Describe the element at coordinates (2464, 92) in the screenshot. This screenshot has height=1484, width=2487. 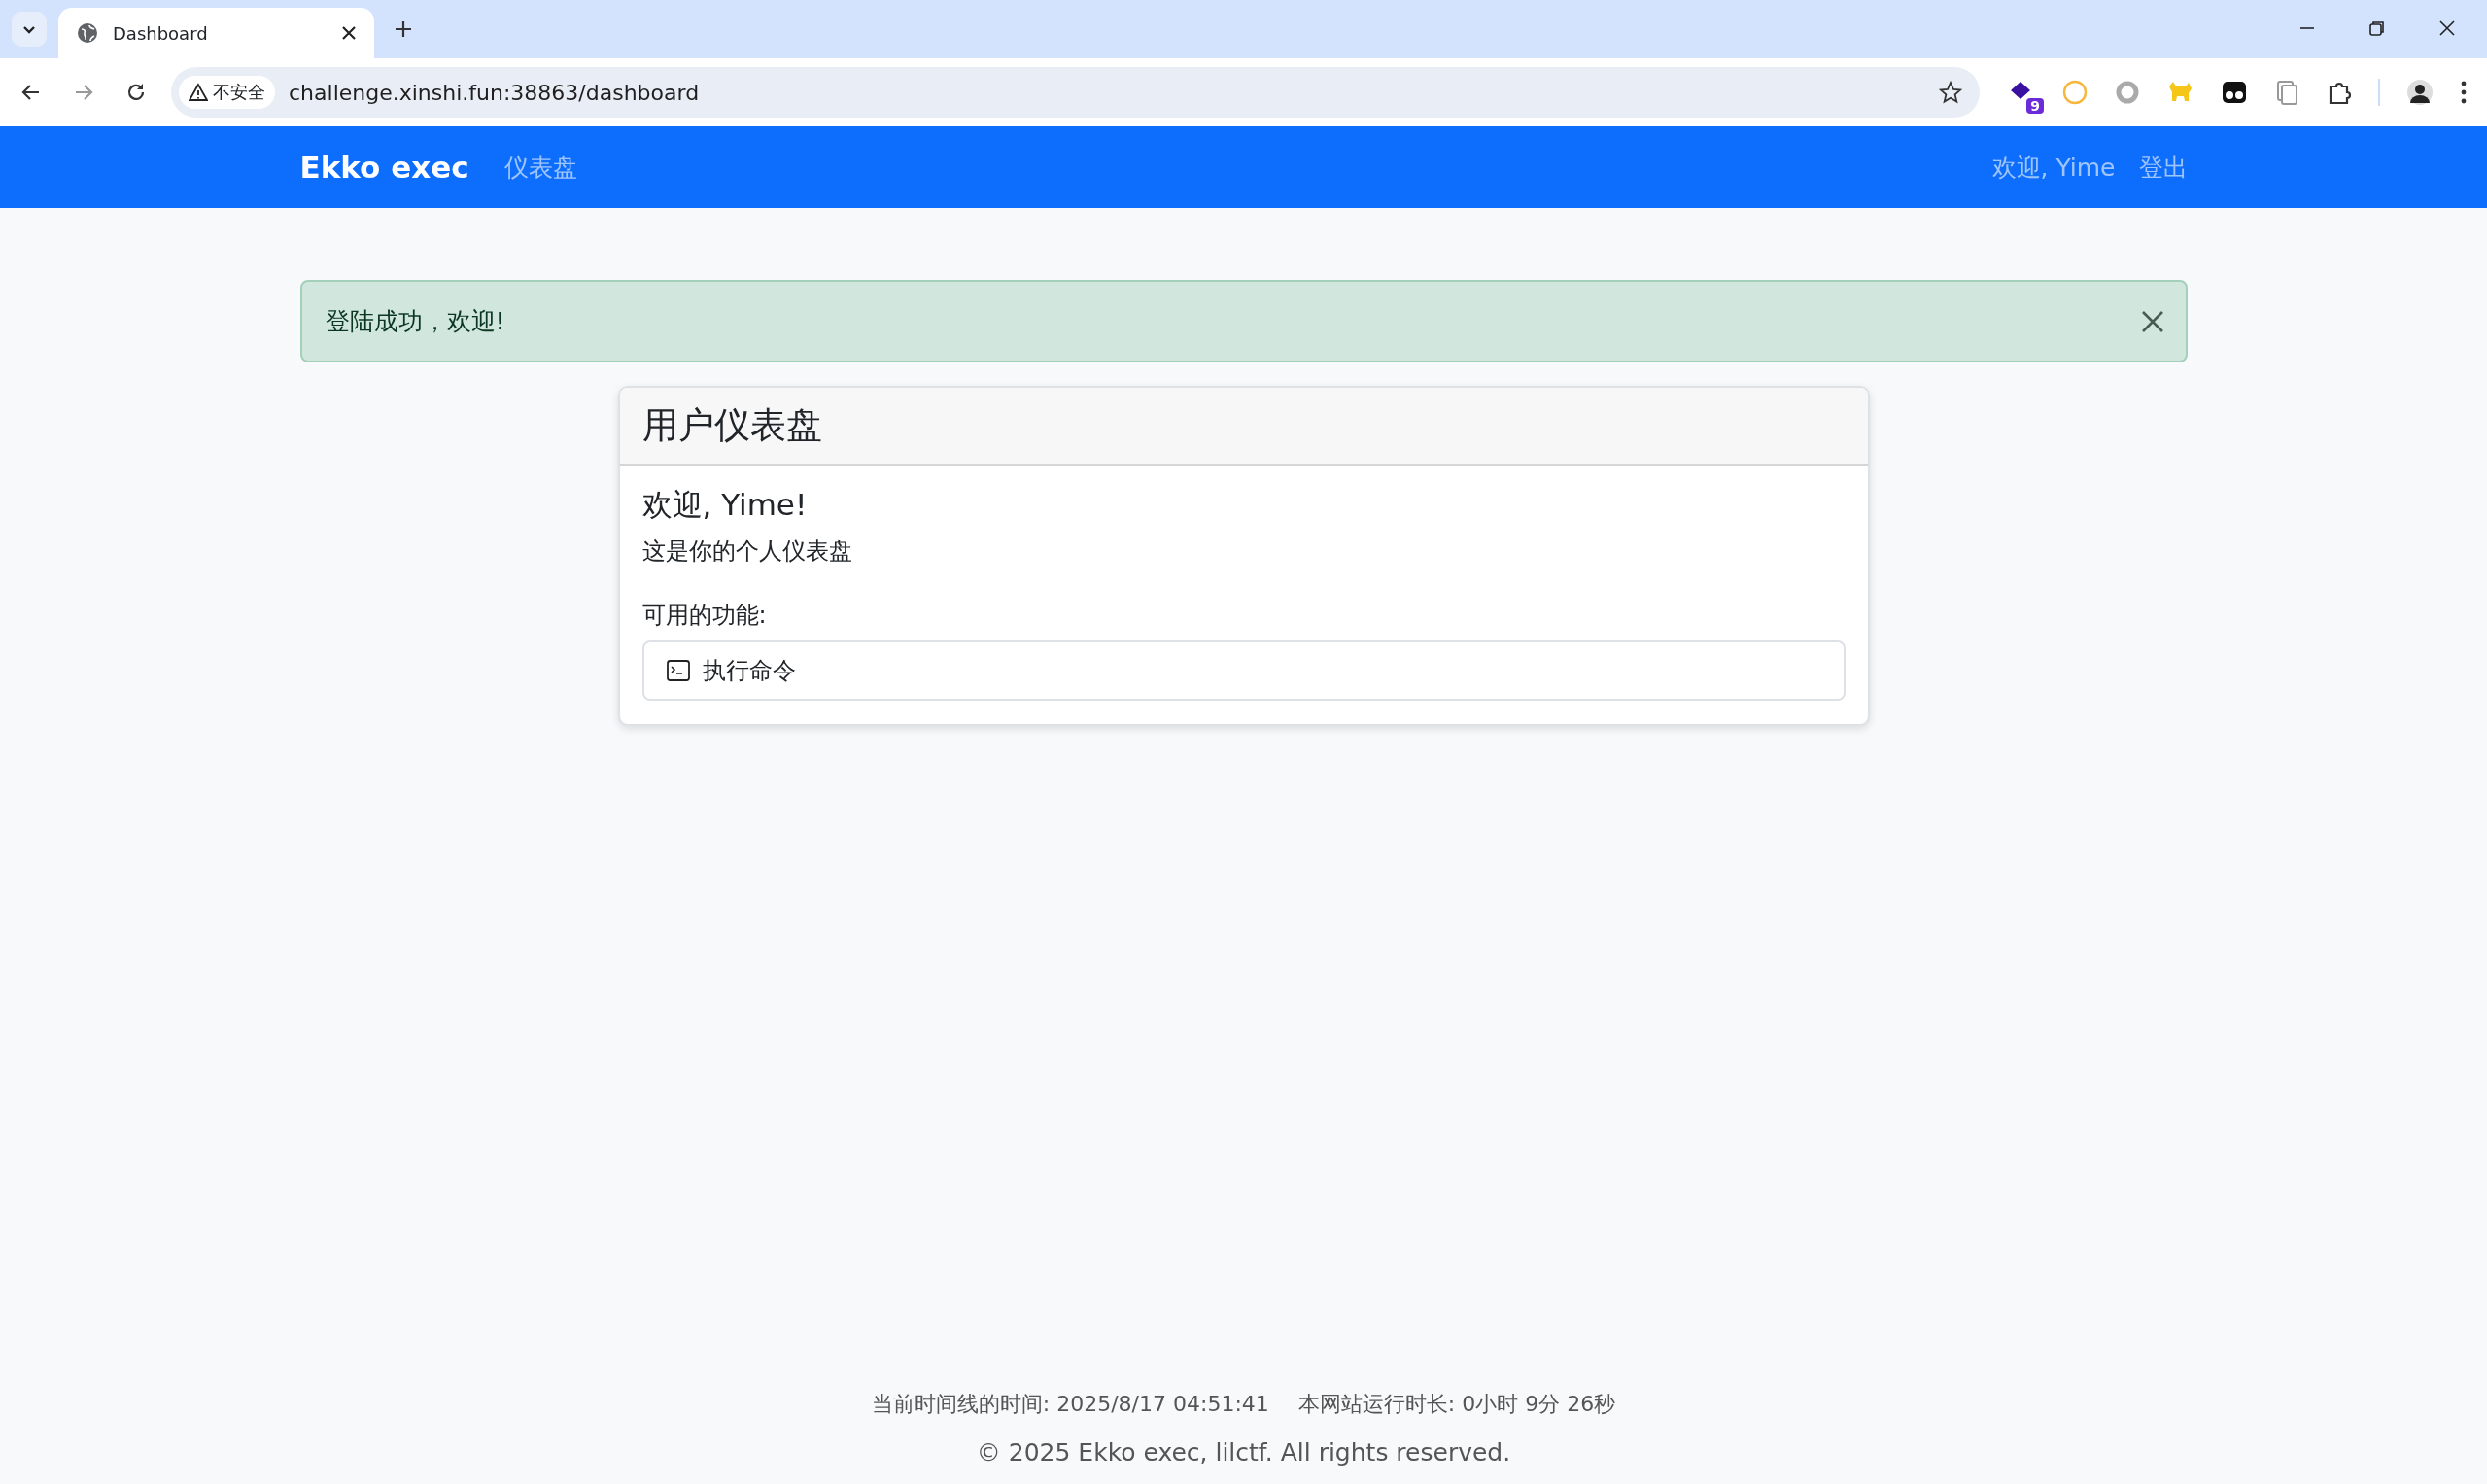
I see `more-menu-icon` at that location.